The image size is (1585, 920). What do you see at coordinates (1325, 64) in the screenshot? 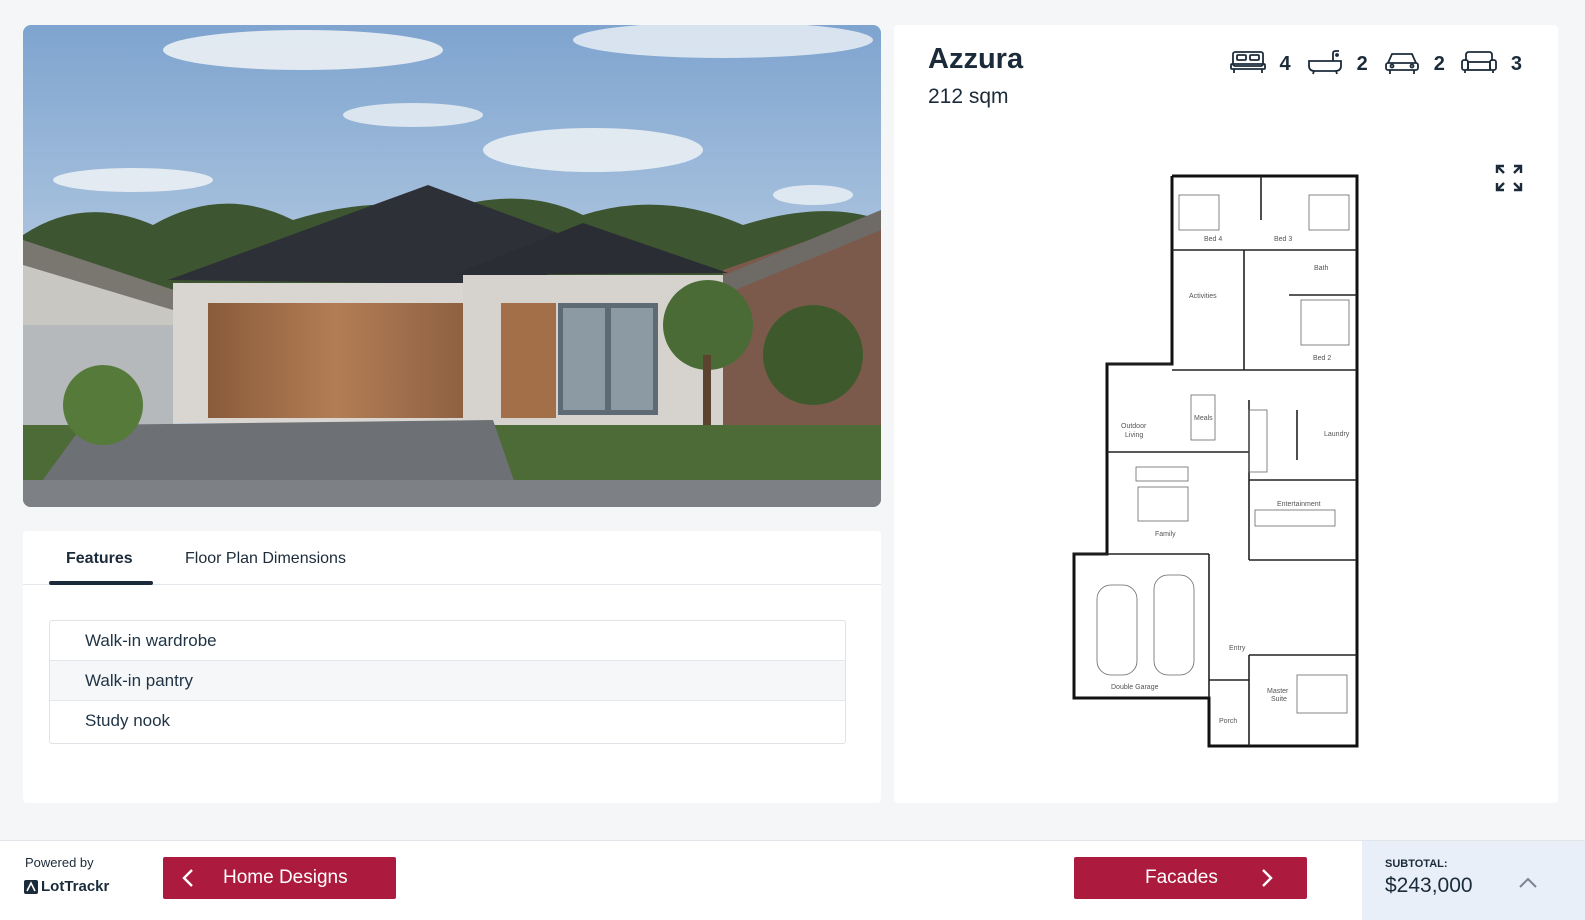
I see `bath-icon` at bounding box center [1325, 64].